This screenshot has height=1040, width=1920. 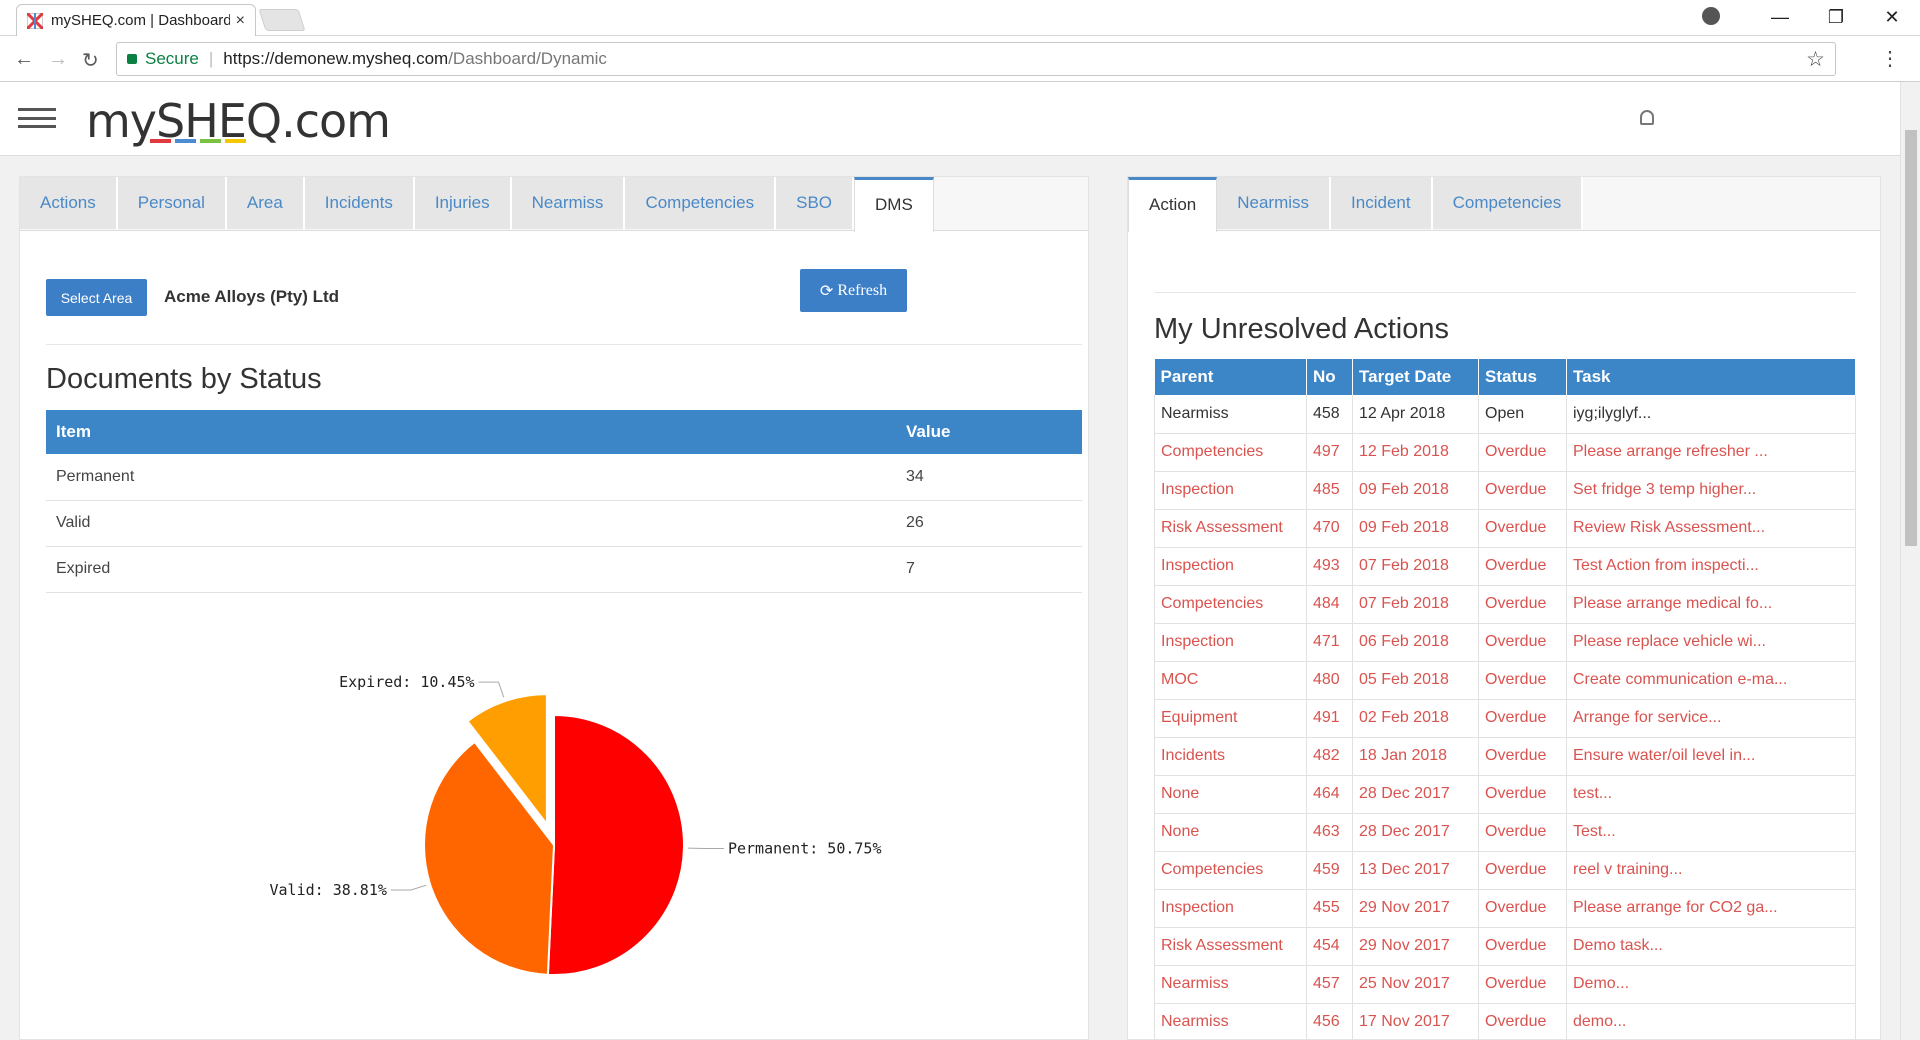 I want to click on tab-action: Action, so click(x=1173, y=204).